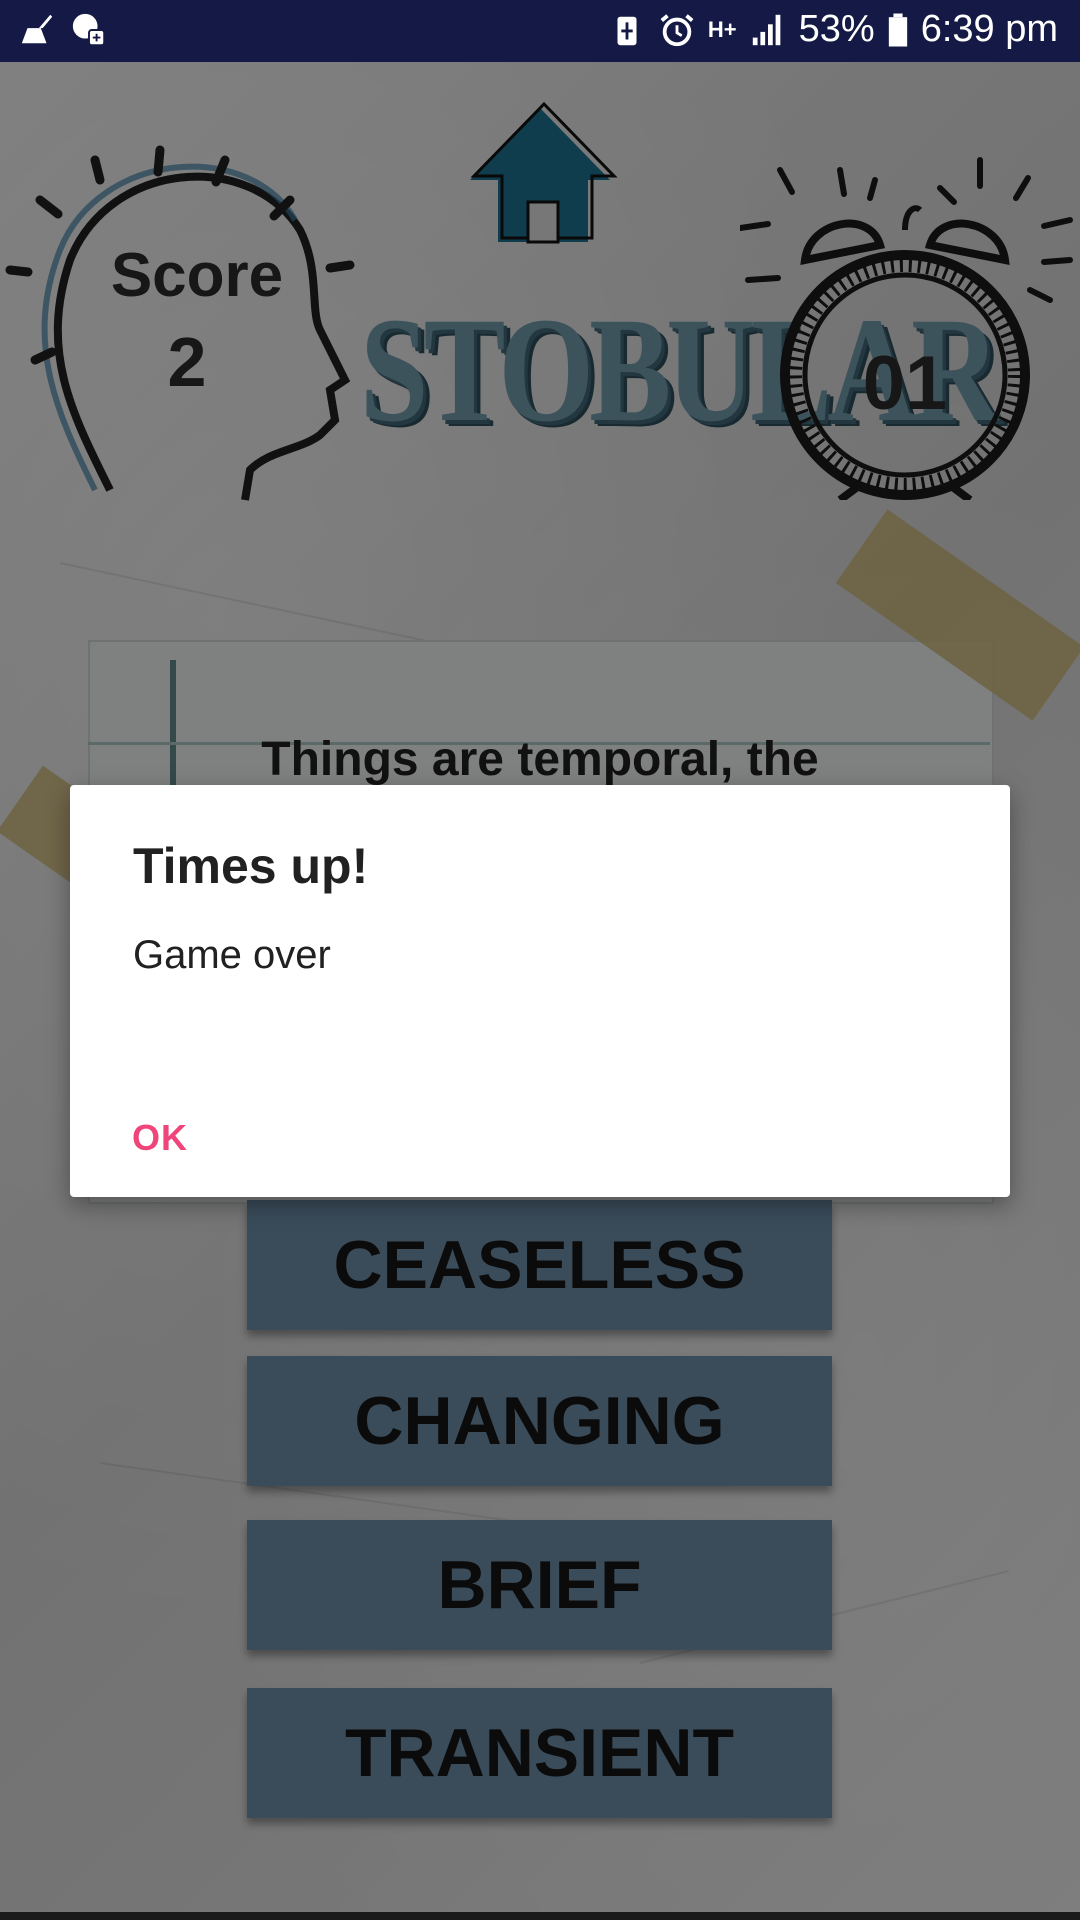  What do you see at coordinates (187, 1138) in the screenshot?
I see `ok-button: OK` at bounding box center [187, 1138].